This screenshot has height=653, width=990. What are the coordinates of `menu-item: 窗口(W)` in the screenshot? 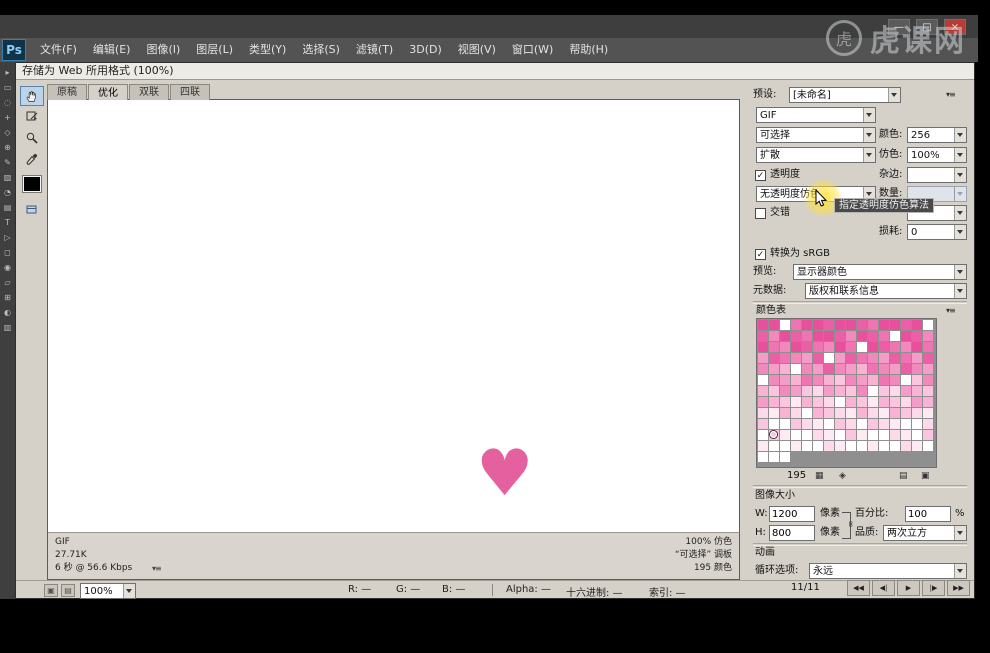 It's located at (532, 50).